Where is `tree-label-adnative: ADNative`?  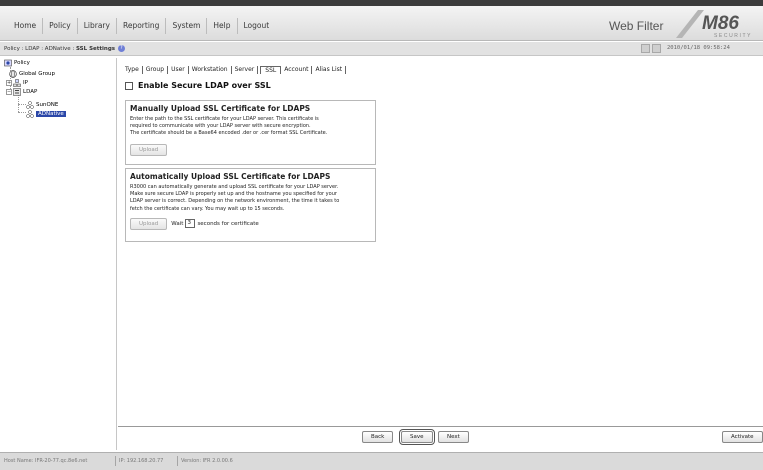
tree-label-adnative: ADNative is located at coordinates (51, 113).